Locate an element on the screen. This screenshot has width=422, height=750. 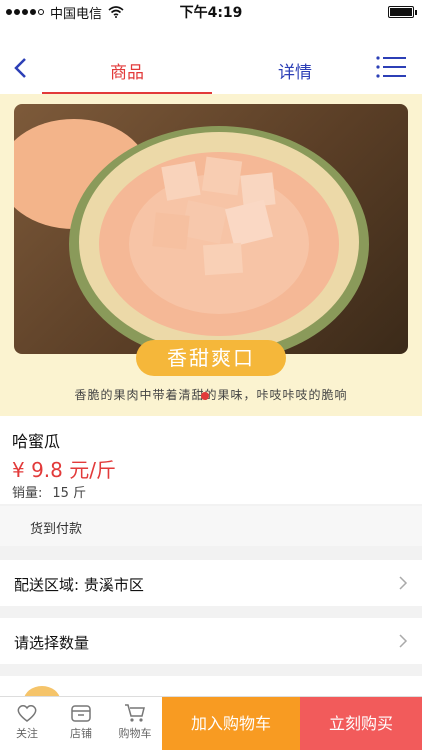
carrier-name: 中国电信 is located at coordinates (76, 14).